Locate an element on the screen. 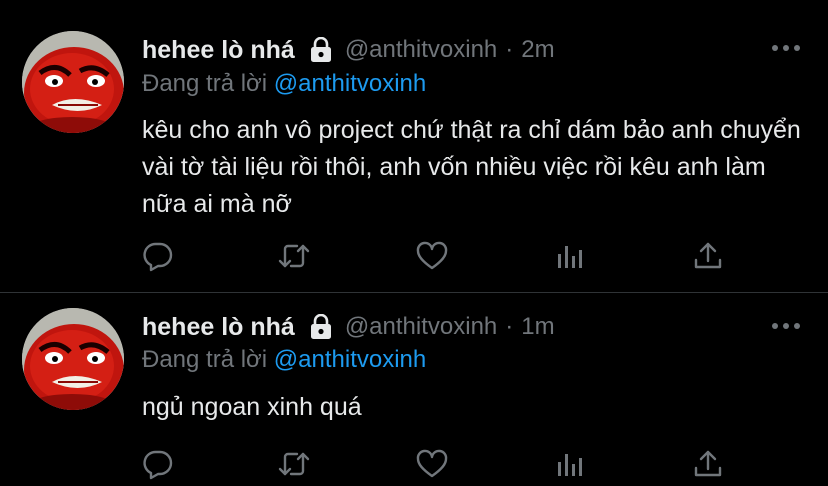  timestamp: 1m is located at coordinates (537, 327).